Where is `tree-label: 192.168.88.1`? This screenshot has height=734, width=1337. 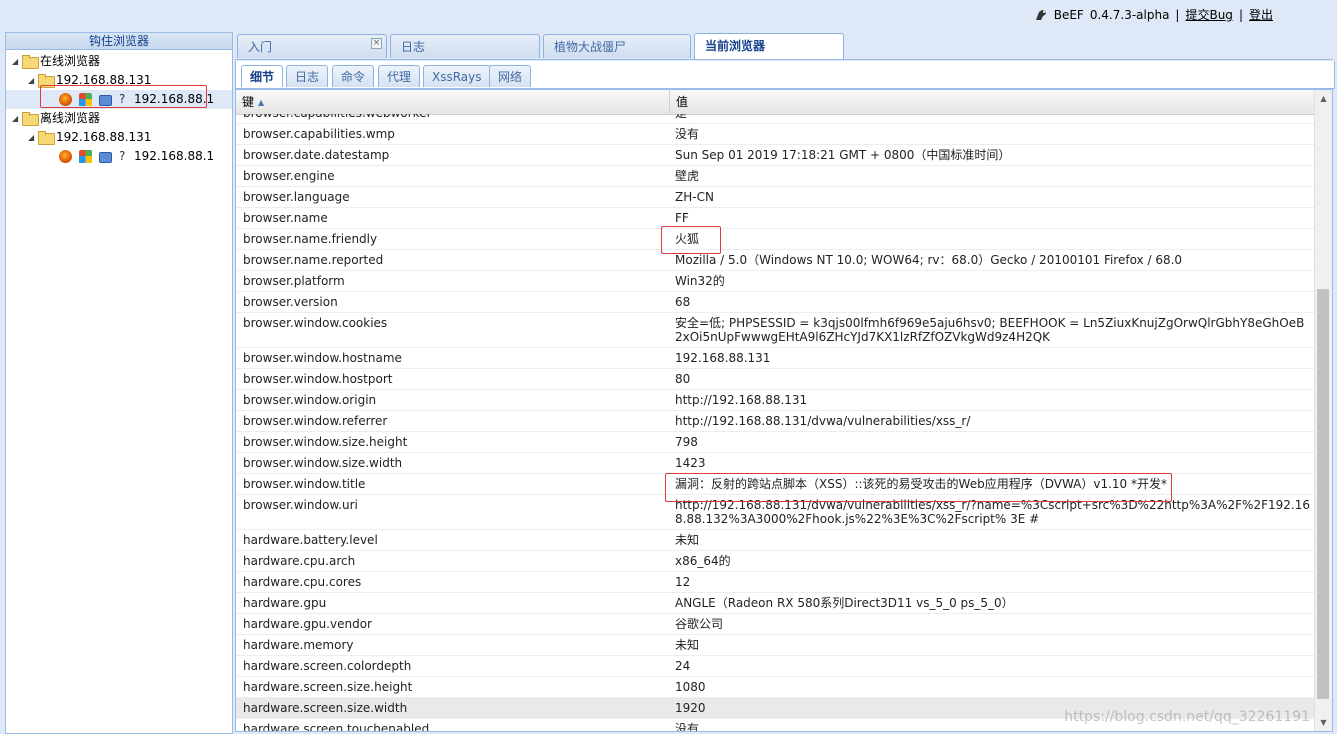
tree-label: 192.168.88.1 is located at coordinates (174, 156).